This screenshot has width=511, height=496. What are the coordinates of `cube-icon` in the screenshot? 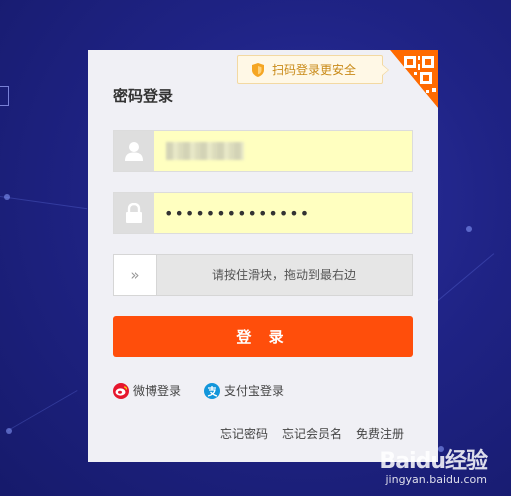 It's located at (4, 96).